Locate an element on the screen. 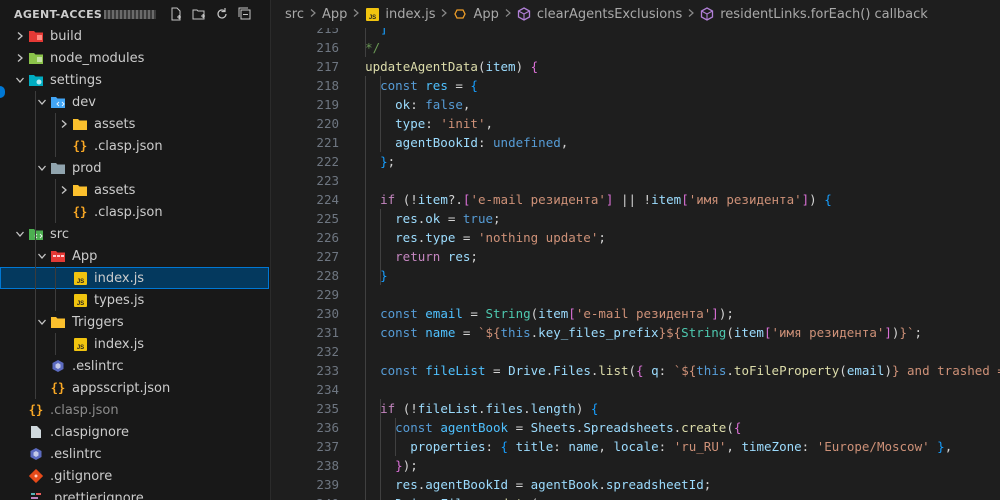 Image resolution: width=1000 pixels, height=500 pixels. code-token: ; is located at coordinates (391, 161).